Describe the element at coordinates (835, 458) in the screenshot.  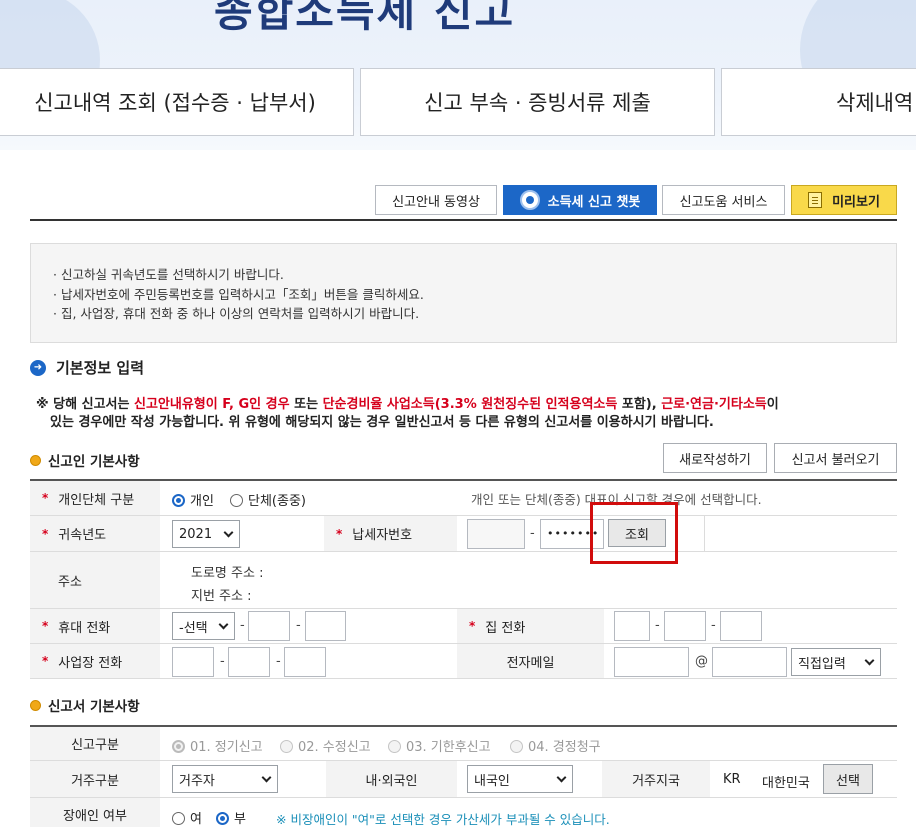
I see `load-report-button: 신고서 불러오기` at that location.